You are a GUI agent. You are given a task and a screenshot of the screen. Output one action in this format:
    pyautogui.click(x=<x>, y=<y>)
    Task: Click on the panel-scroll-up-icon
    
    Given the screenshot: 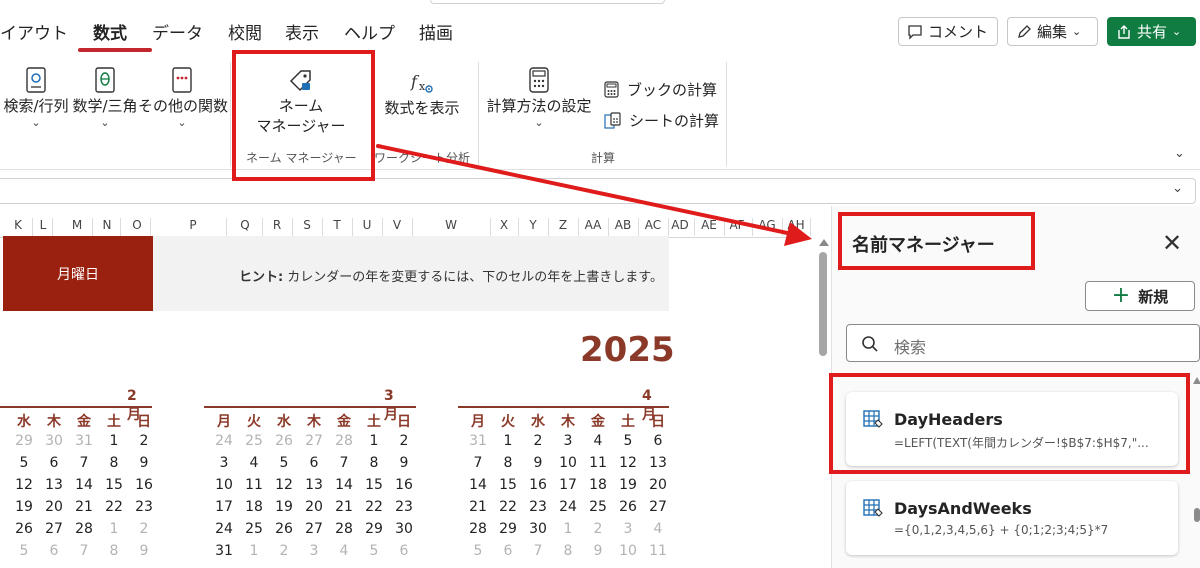 What is the action you would take?
    pyautogui.click(x=1196, y=380)
    